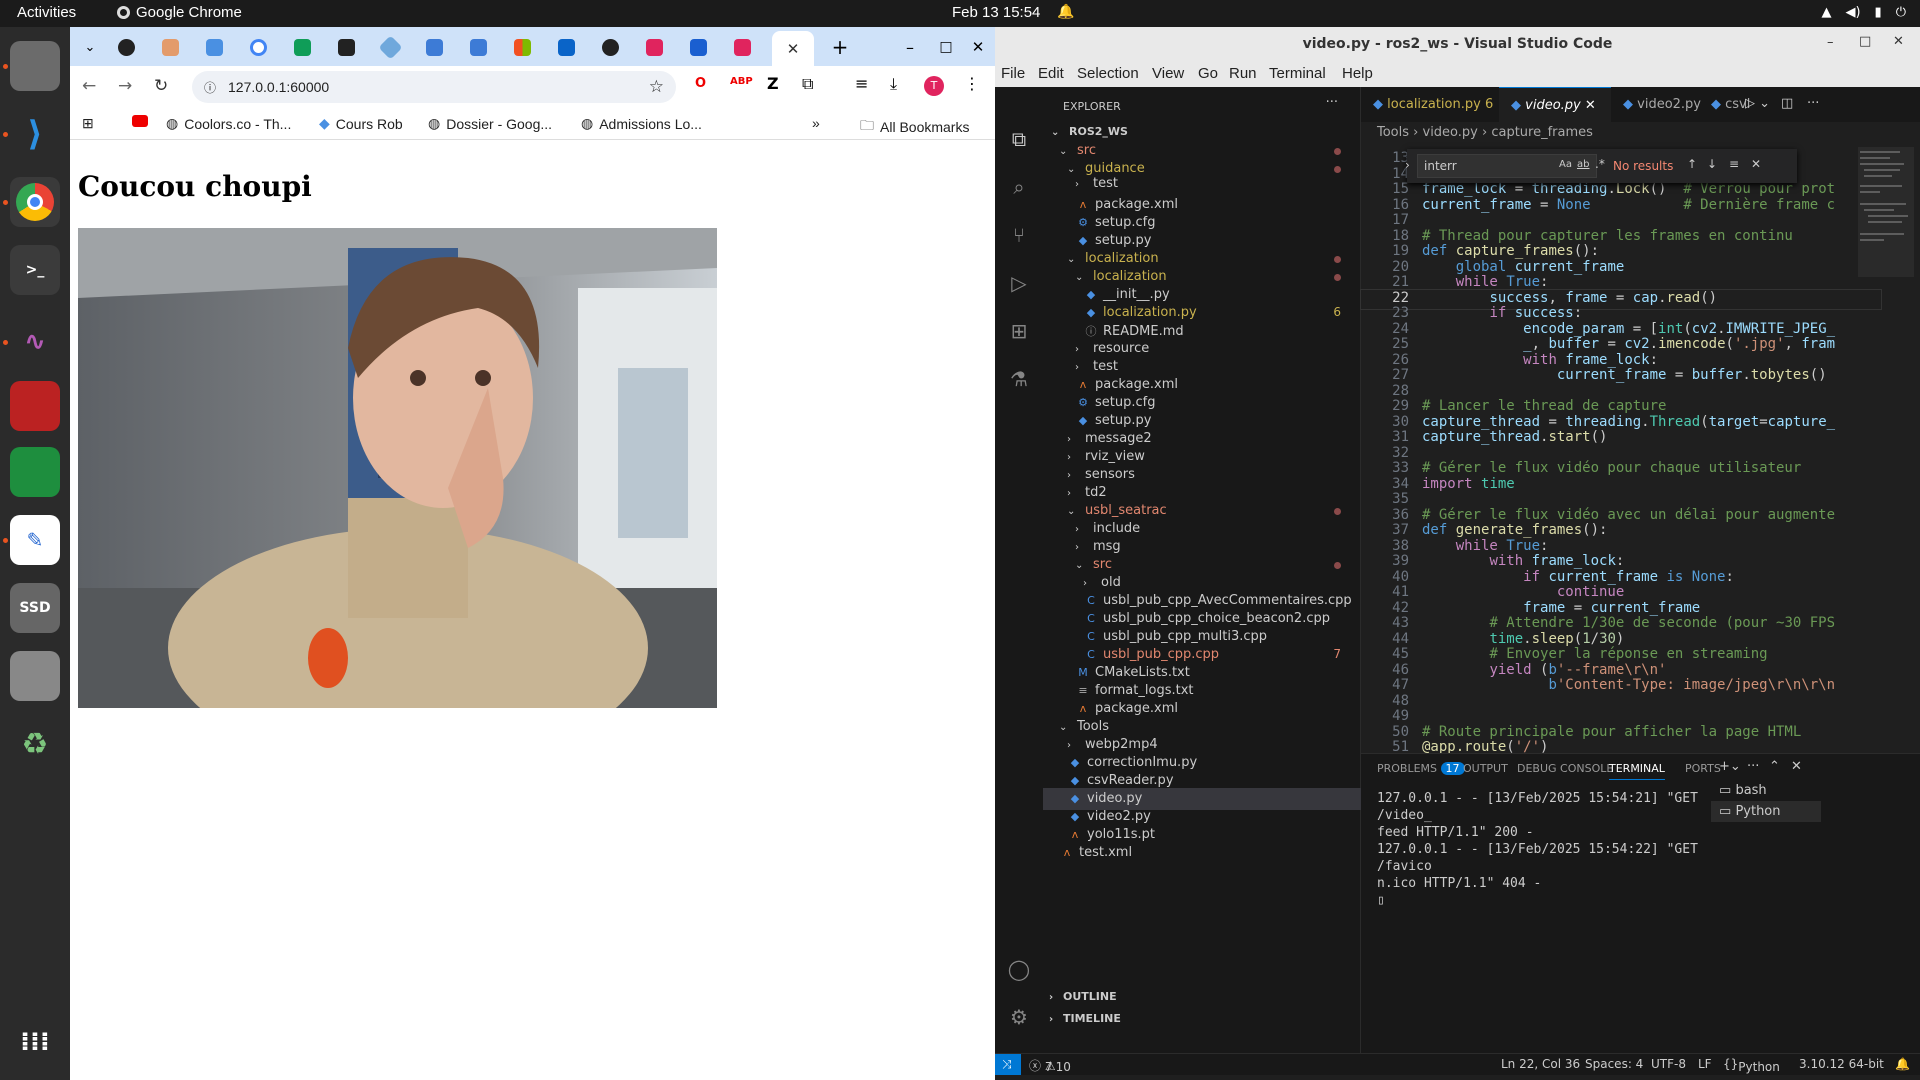 This screenshot has height=1080, width=1920. Describe the element at coordinates (1357, 73) in the screenshot. I see `menu-help: Help` at that location.